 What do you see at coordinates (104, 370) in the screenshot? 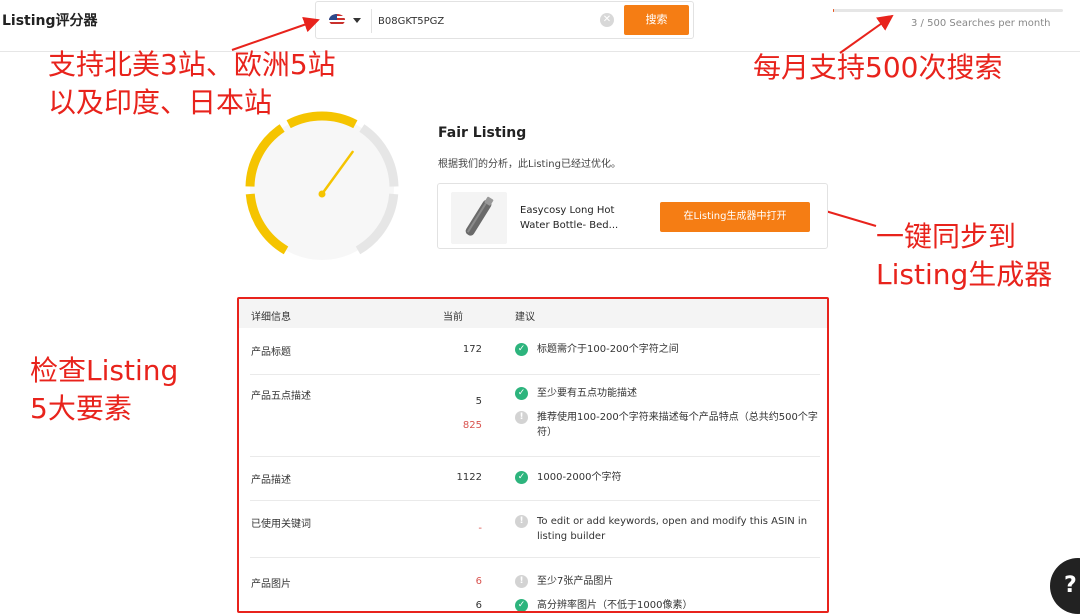
I see `annotation-check-line1: 检查Listing` at bounding box center [104, 370].